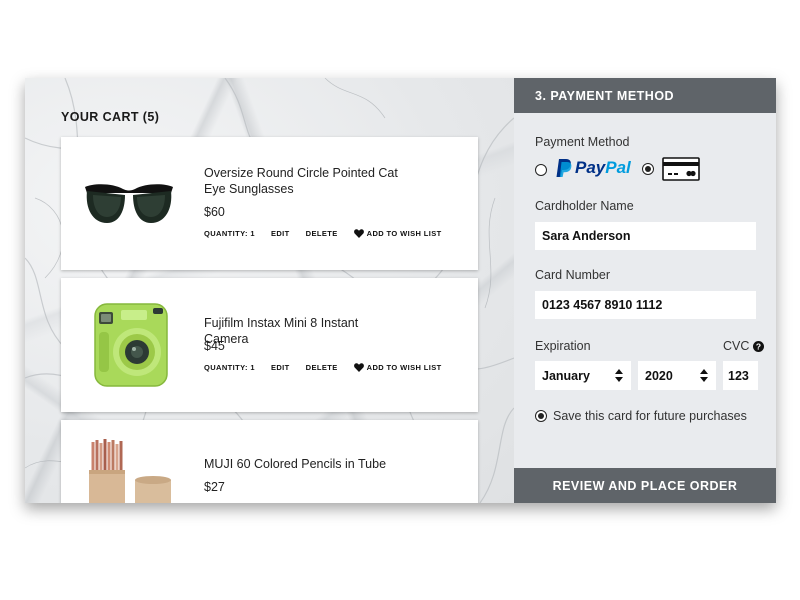 The height and width of the screenshot is (600, 800). What do you see at coordinates (650, 416) in the screenshot?
I see `save-card-label: Save this card for future purchases` at bounding box center [650, 416].